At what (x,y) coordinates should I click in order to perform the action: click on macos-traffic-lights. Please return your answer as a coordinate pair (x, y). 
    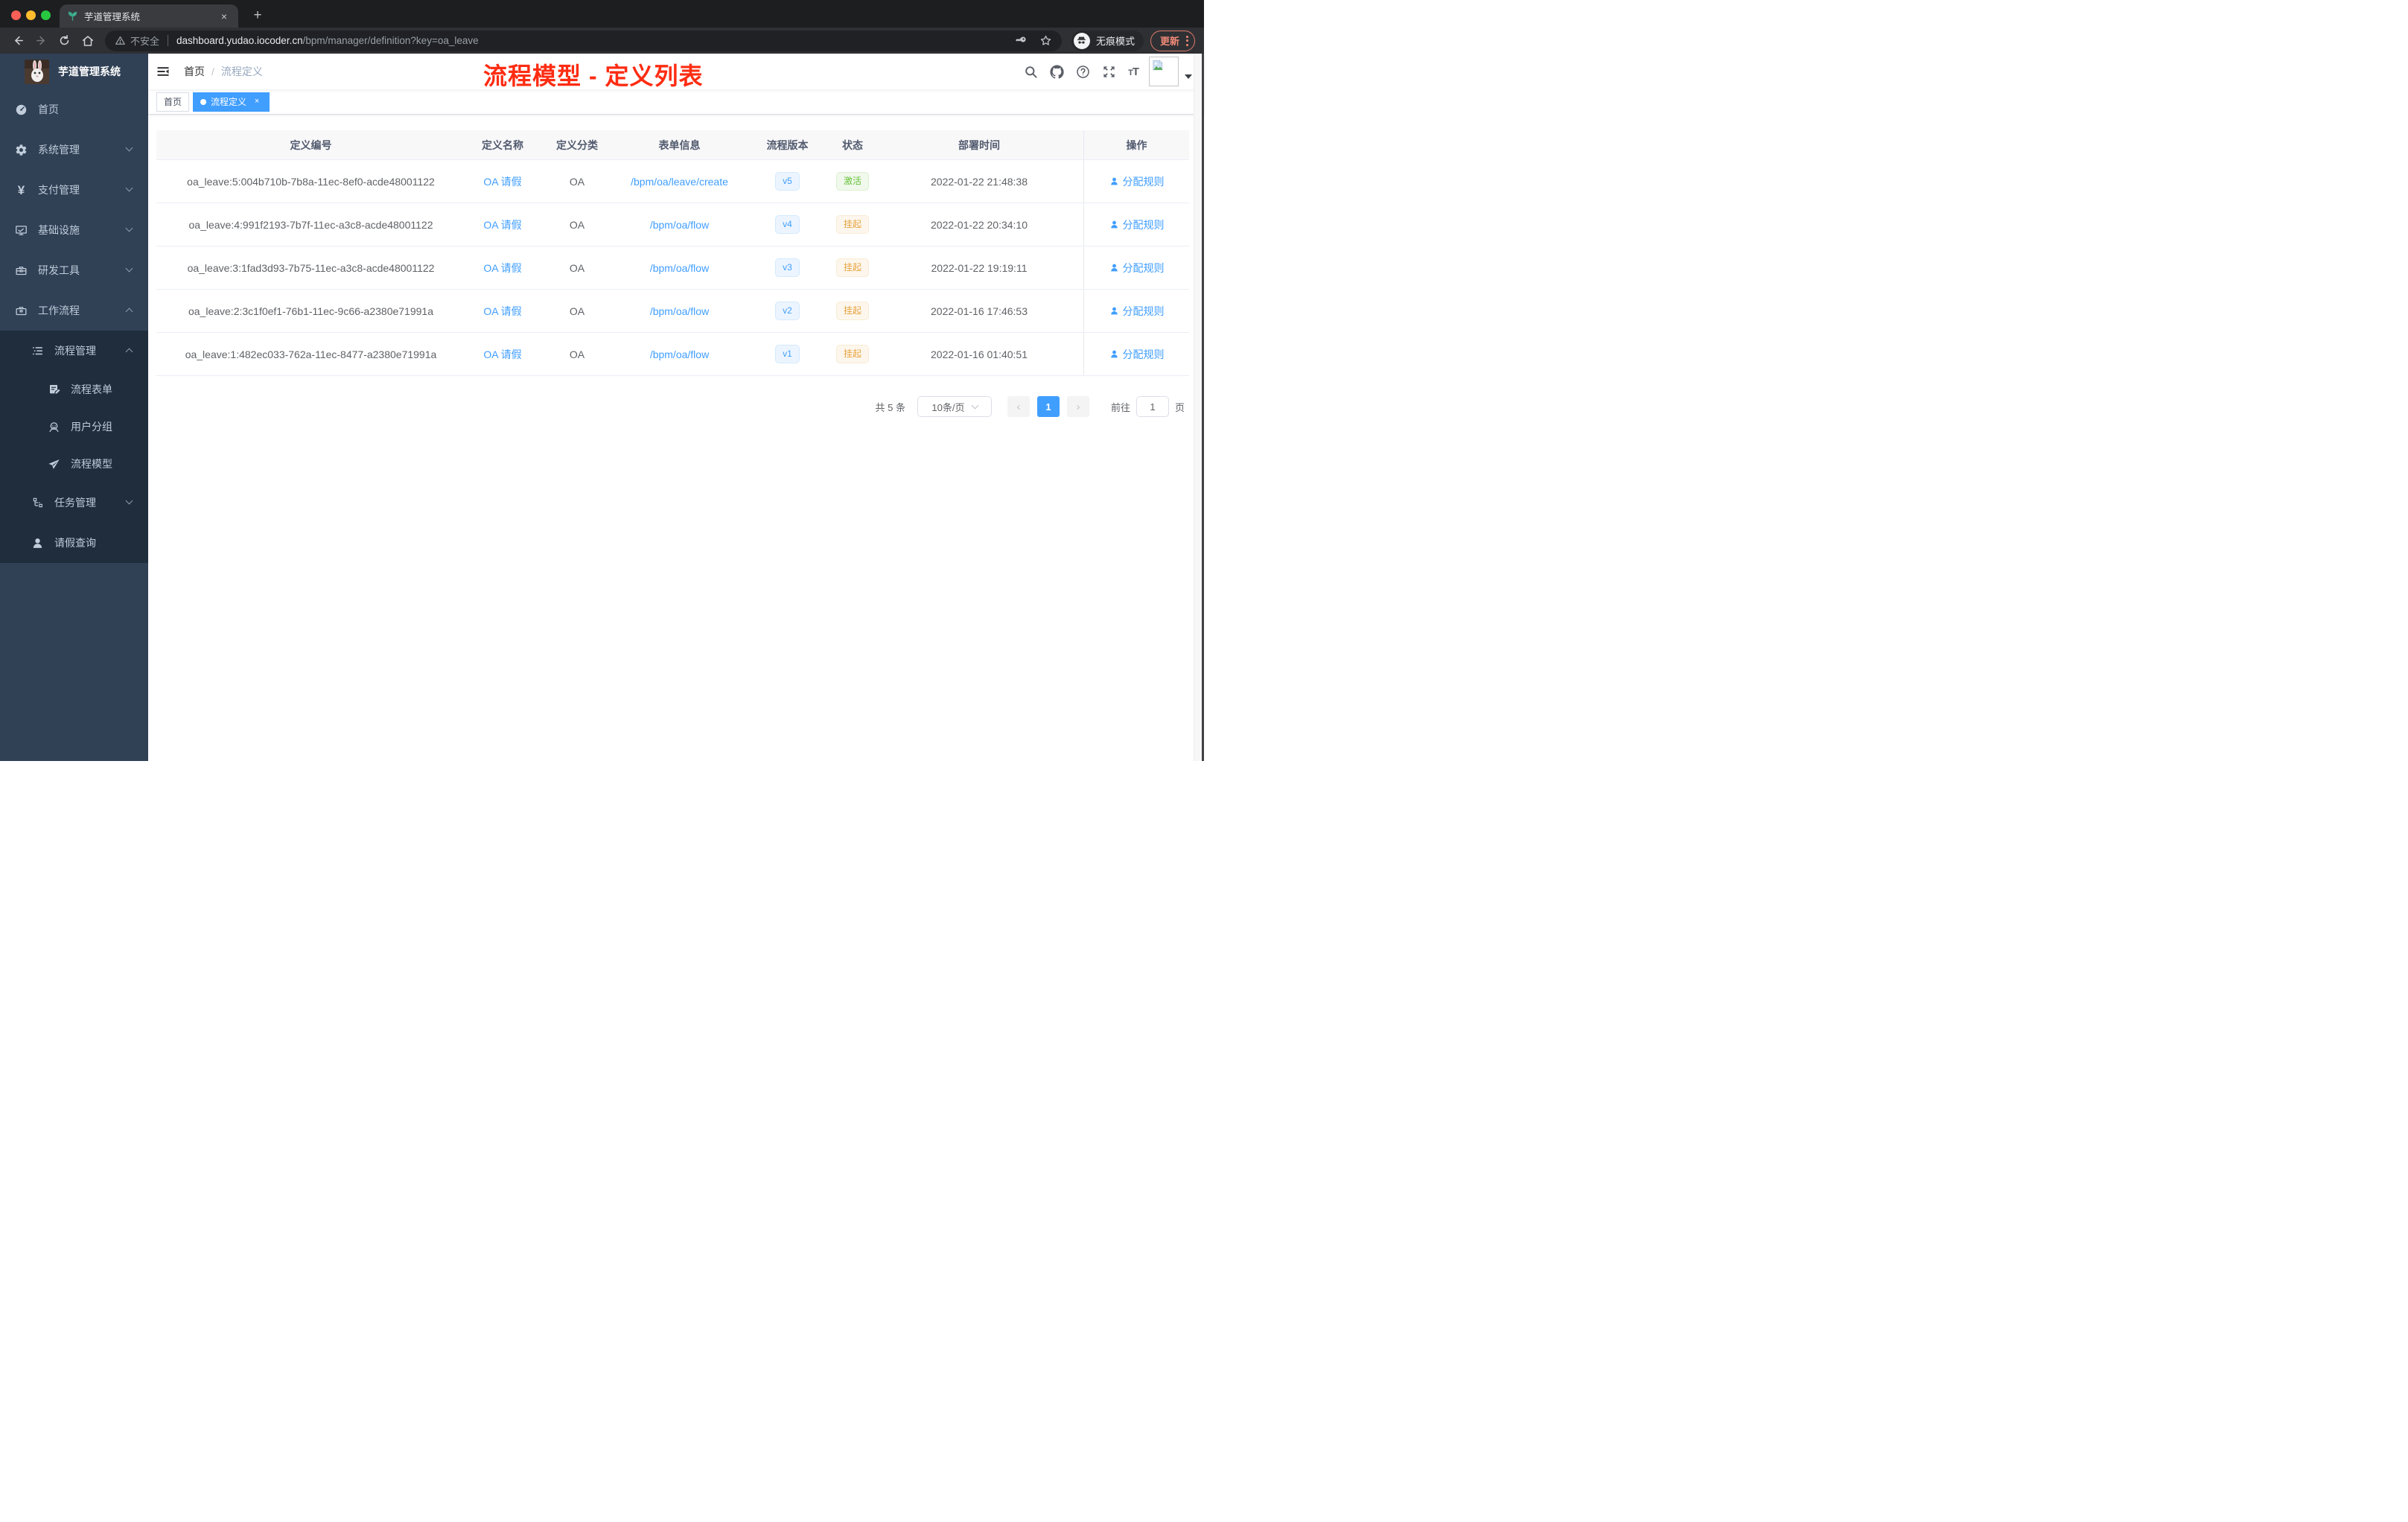
    Looking at the image, I should click on (31, 15).